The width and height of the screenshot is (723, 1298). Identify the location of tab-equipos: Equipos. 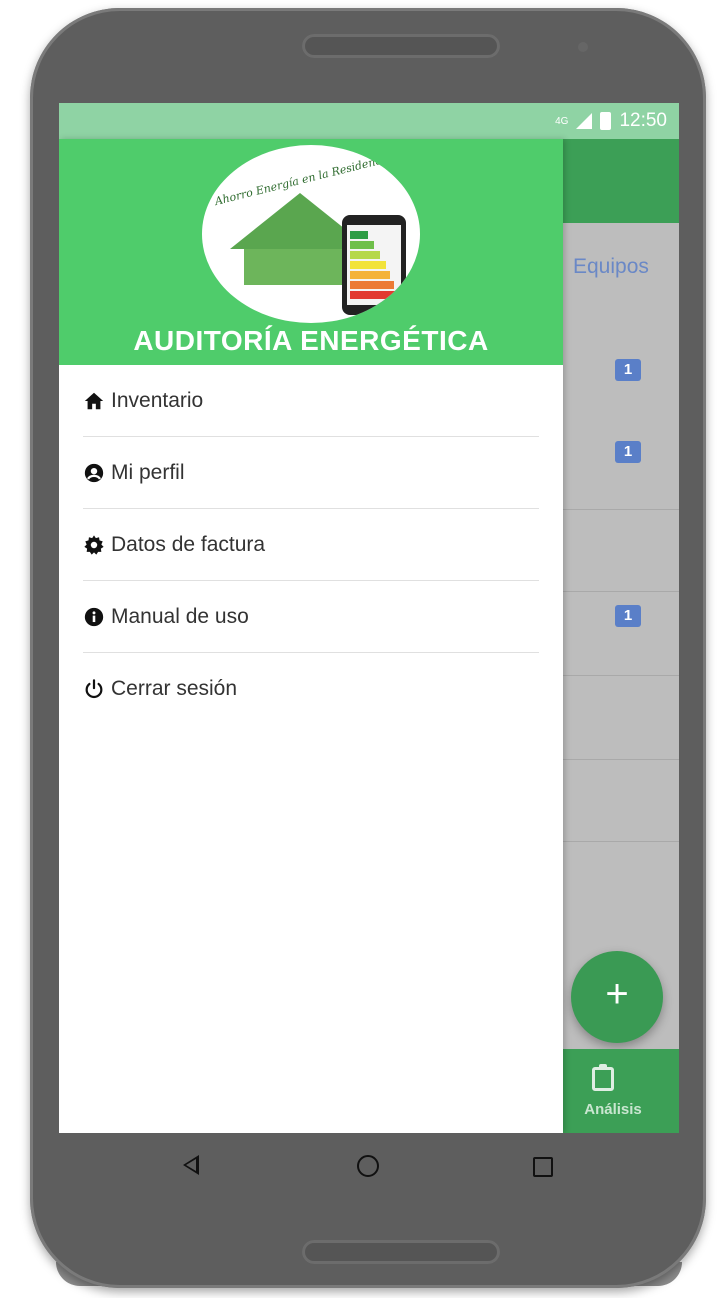
(611, 267).